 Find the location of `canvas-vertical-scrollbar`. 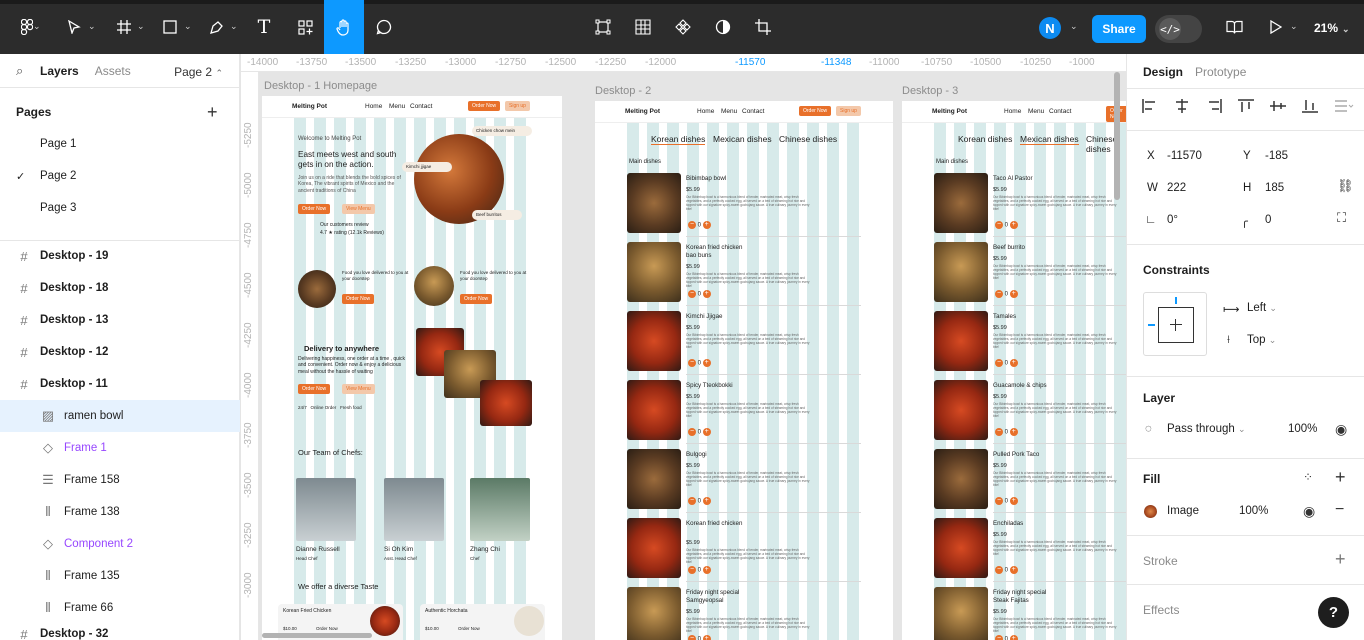

canvas-vertical-scrollbar is located at coordinates (1117, 136).